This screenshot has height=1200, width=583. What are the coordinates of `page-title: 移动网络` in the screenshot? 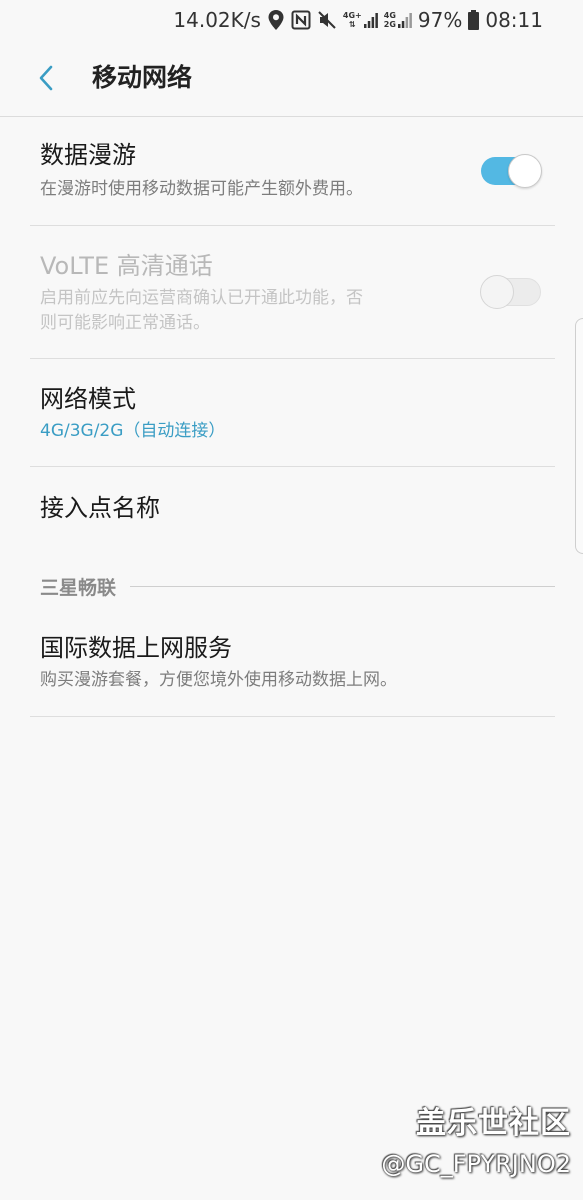 It's located at (142, 77).